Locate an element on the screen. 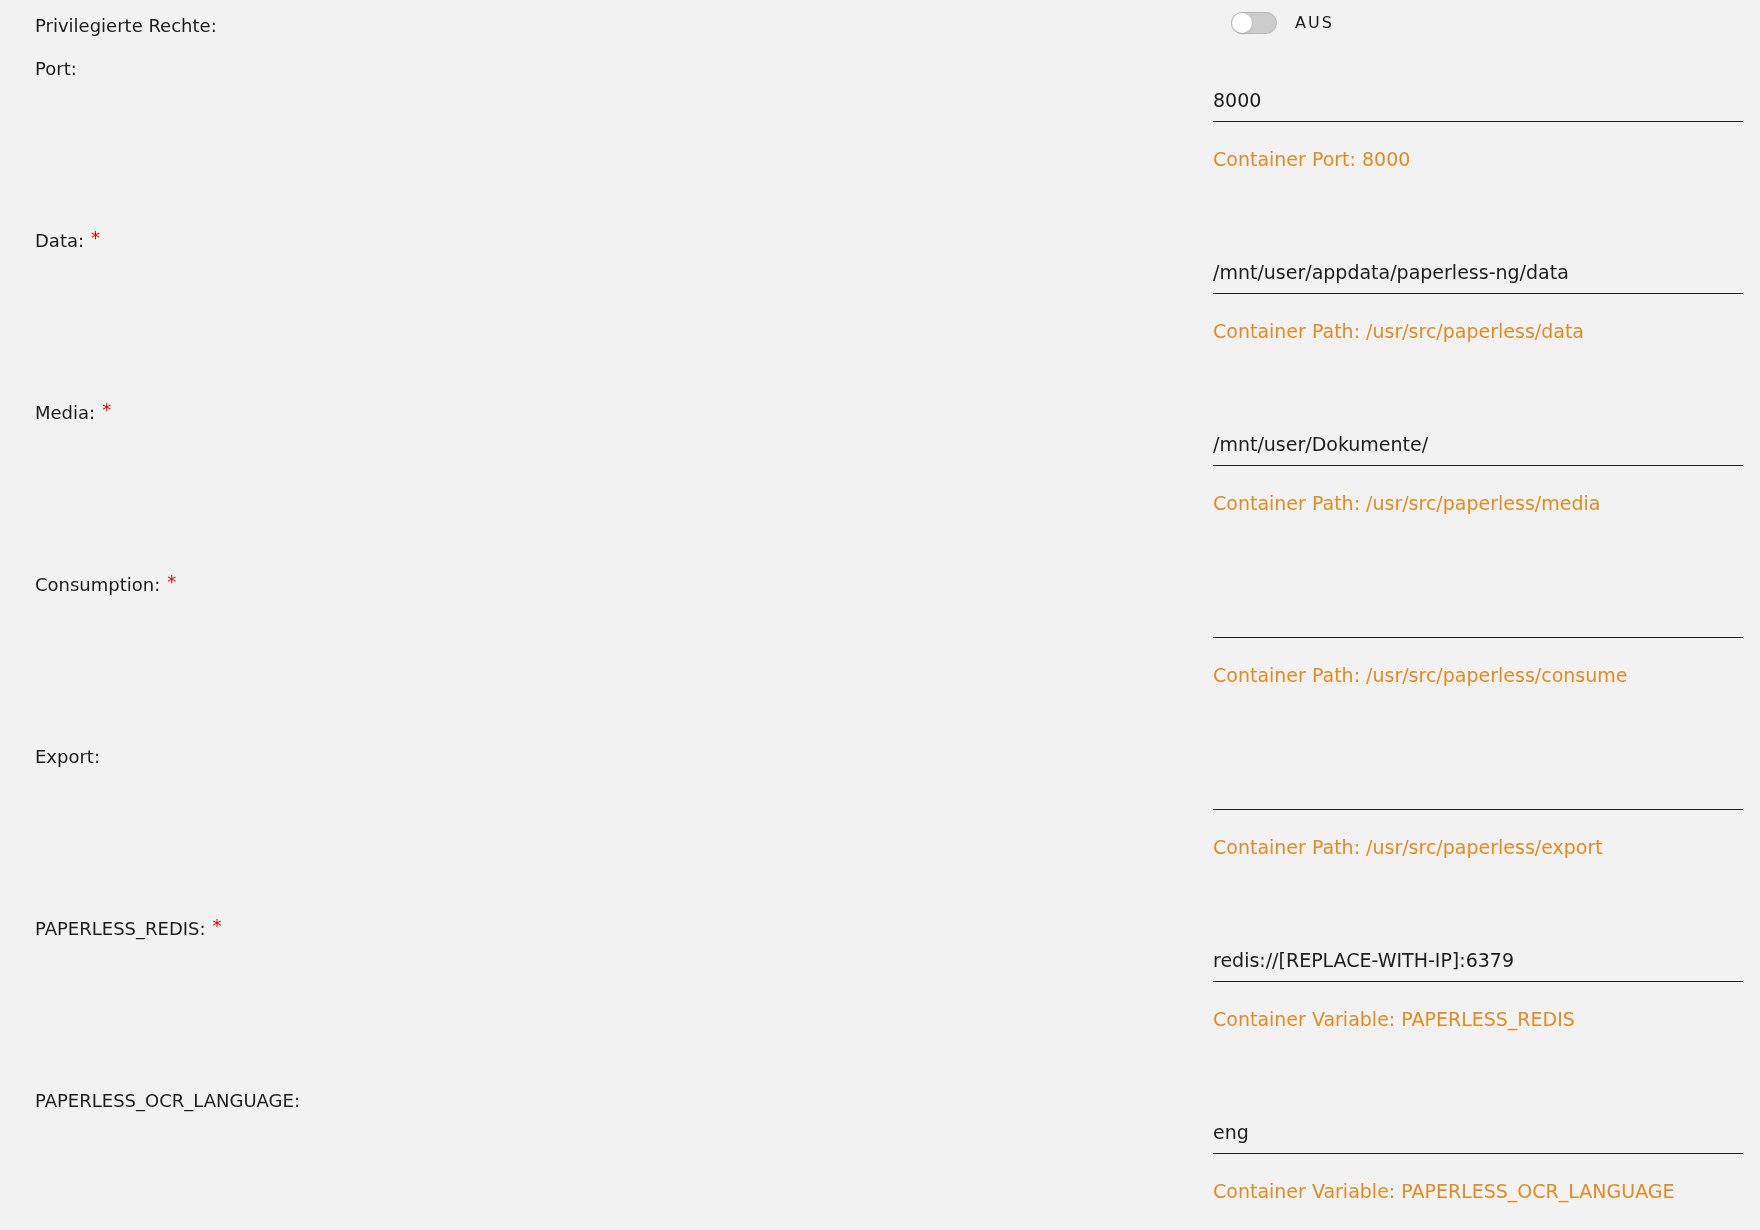 Image resolution: width=1760 pixels, height=1230 pixels. field-label: Privilegierte Rechte: is located at coordinates (126, 25).